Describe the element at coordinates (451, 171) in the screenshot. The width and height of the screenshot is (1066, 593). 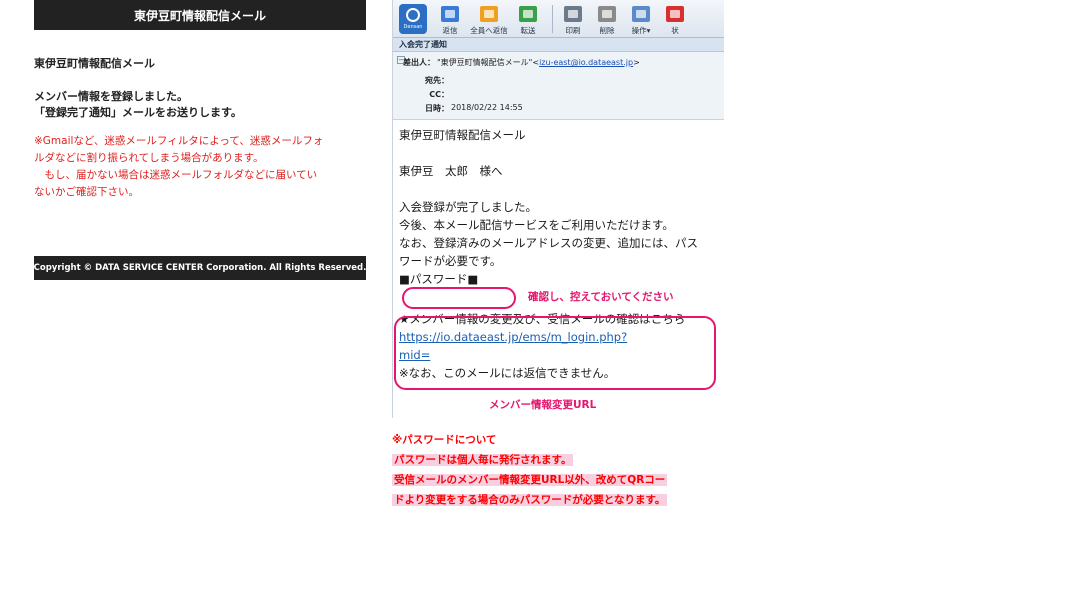
I see `body-line: 東伊豆 太郎 様へ` at that location.